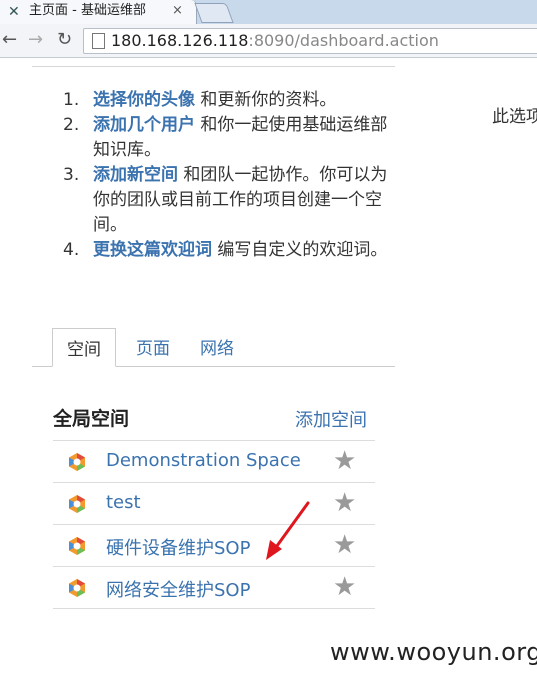 The width and height of the screenshot is (537, 680). I want to click on tab-spaces: 空间, so click(84, 347).